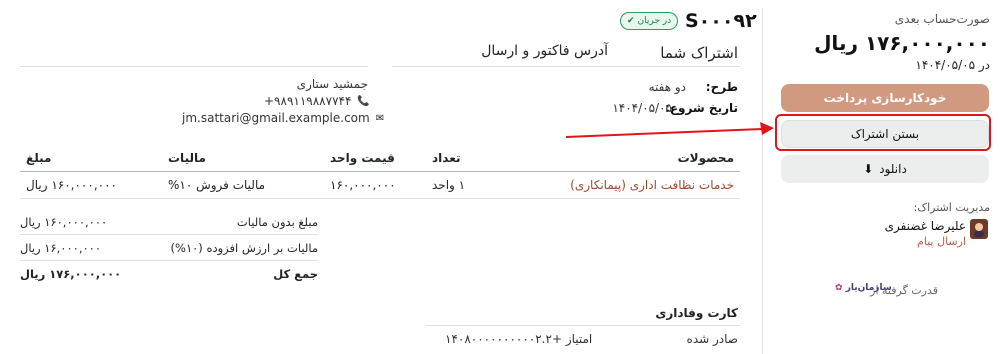 Image resolution: width=1000 pixels, height=354 pixels. What do you see at coordinates (61, 248) in the screenshot?
I see `vat-value: ۱۶,۰۰۰,۰۰۰ ریال` at bounding box center [61, 248].